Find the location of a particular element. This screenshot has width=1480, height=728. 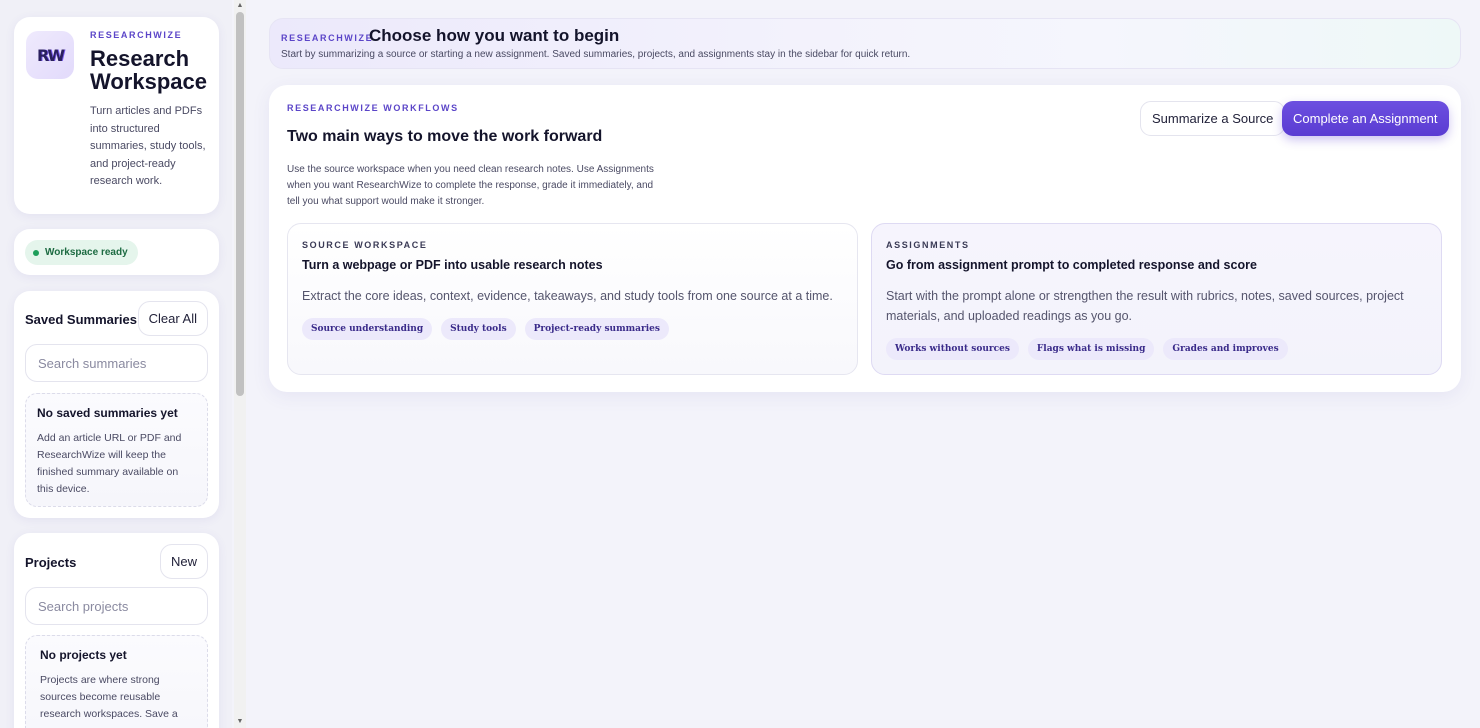

summarize-source-button: Summarize a Source is located at coordinates (1213, 118).